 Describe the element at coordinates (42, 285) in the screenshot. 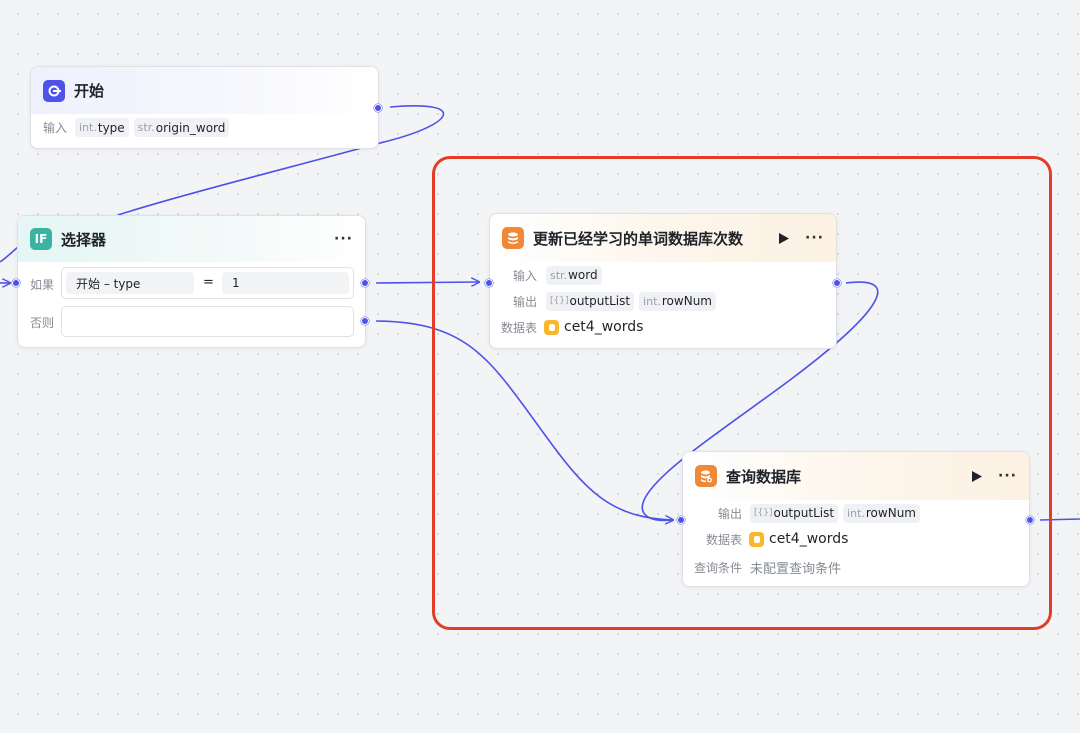

I see `if-label: 如果` at that location.